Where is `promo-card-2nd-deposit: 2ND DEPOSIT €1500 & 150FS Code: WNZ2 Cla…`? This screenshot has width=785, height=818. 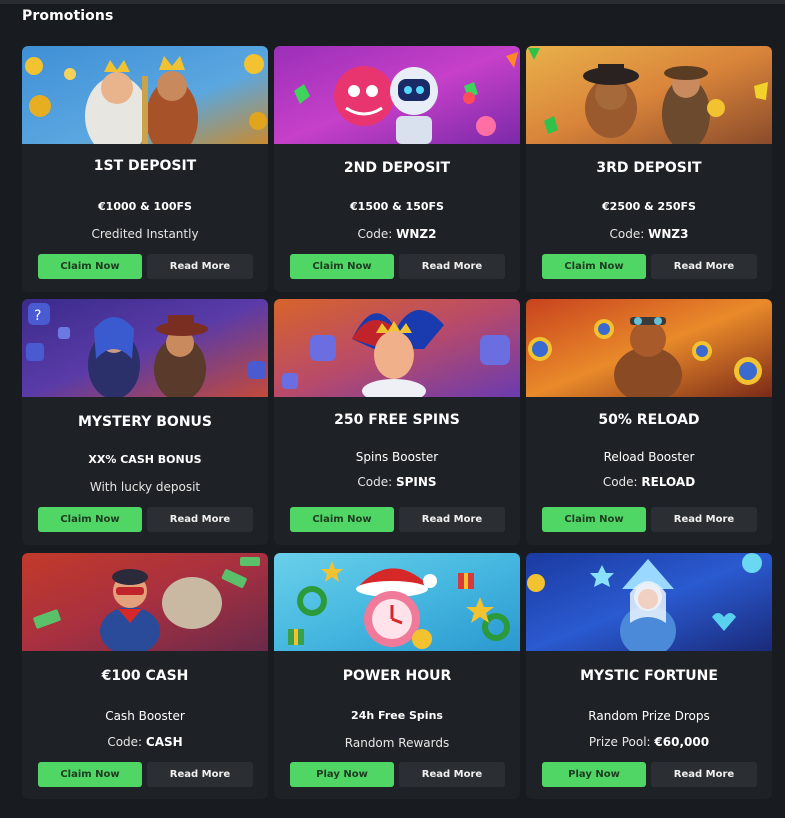 promo-card-2nd-deposit: 2ND DEPOSIT €1500 & 150FS Code: WNZ2 Cla… is located at coordinates (397, 169).